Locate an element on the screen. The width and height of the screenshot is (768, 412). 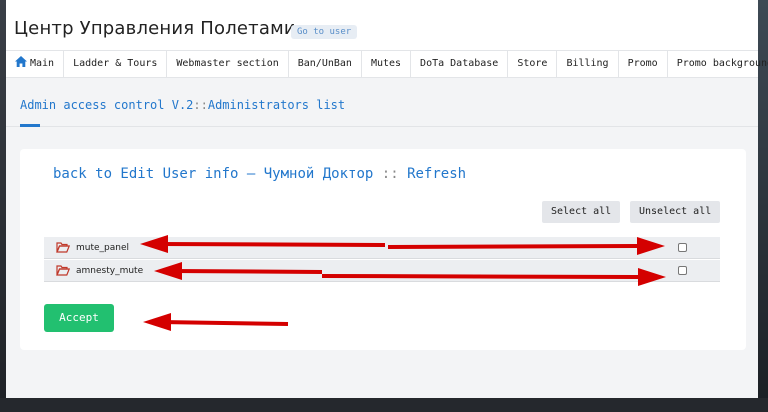
select-all-button: Select all is located at coordinates (581, 212).